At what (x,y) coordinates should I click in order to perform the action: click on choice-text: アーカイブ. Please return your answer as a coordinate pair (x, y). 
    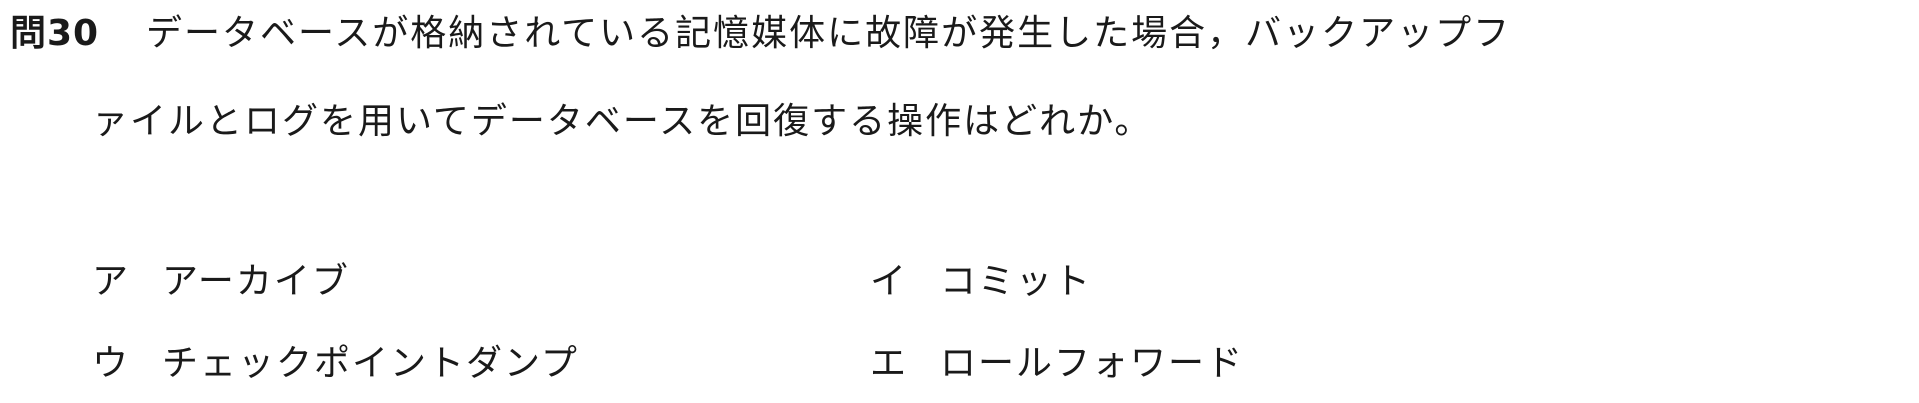
    Looking at the image, I should click on (256, 281).